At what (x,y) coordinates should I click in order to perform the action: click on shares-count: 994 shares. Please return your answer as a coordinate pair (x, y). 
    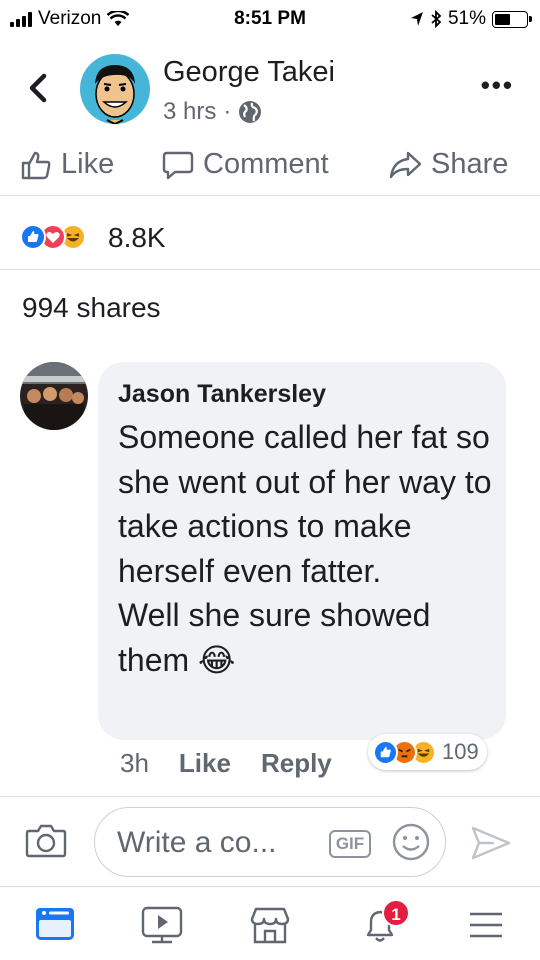
    Looking at the image, I should click on (91, 308).